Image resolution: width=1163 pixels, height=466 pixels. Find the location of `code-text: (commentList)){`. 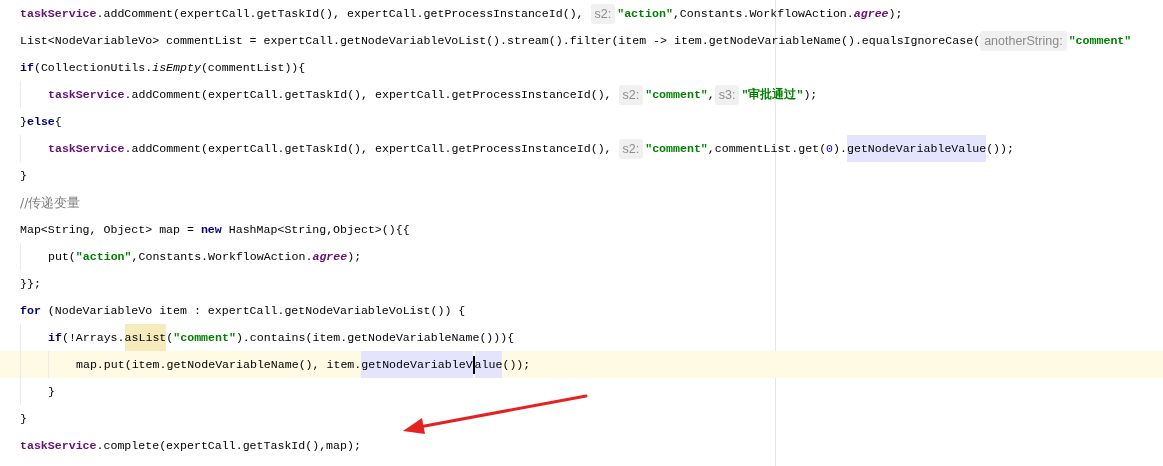

code-text: (commentList)){ is located at coordinates (253, 67).